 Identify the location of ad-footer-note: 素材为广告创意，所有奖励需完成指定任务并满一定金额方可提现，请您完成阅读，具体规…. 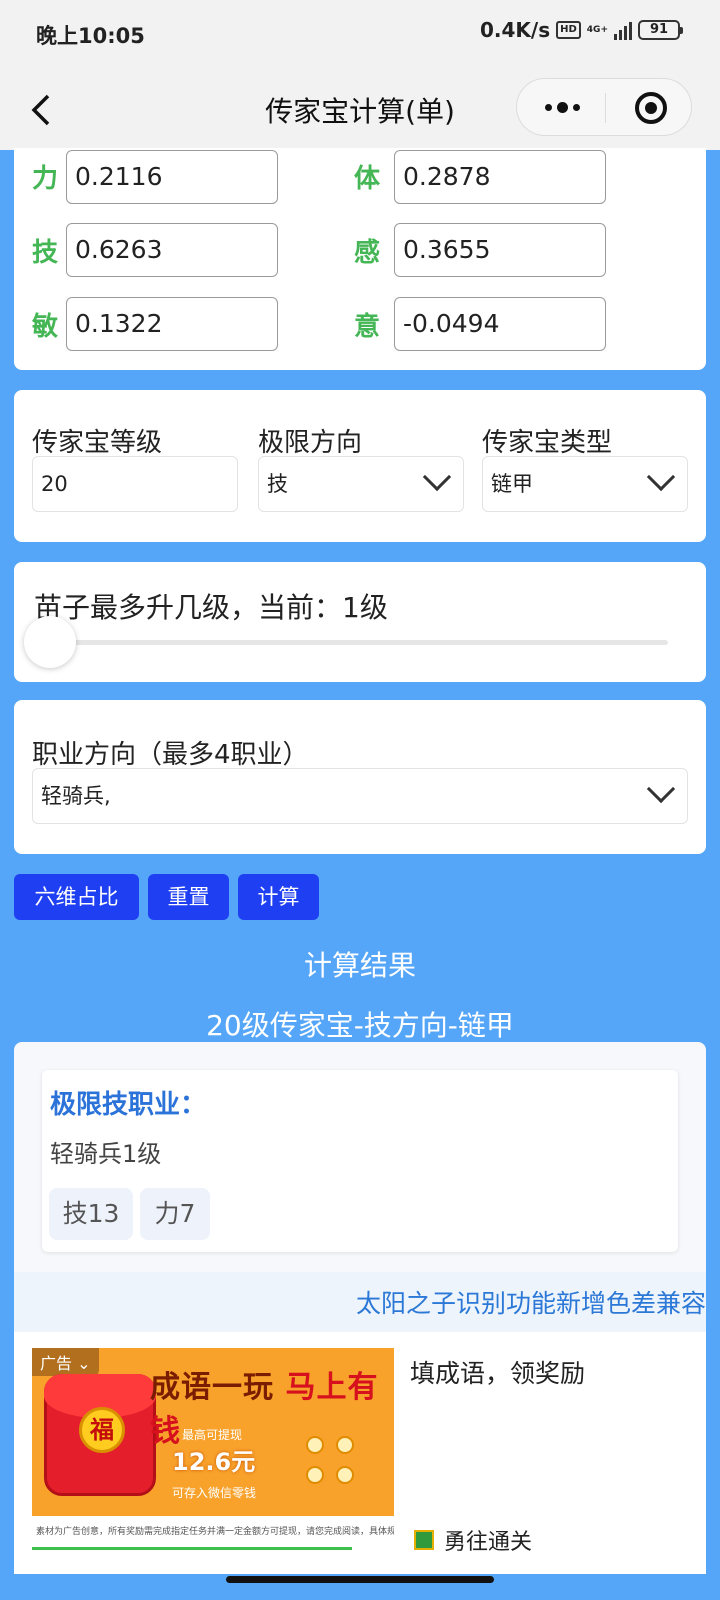
(213, 1536).